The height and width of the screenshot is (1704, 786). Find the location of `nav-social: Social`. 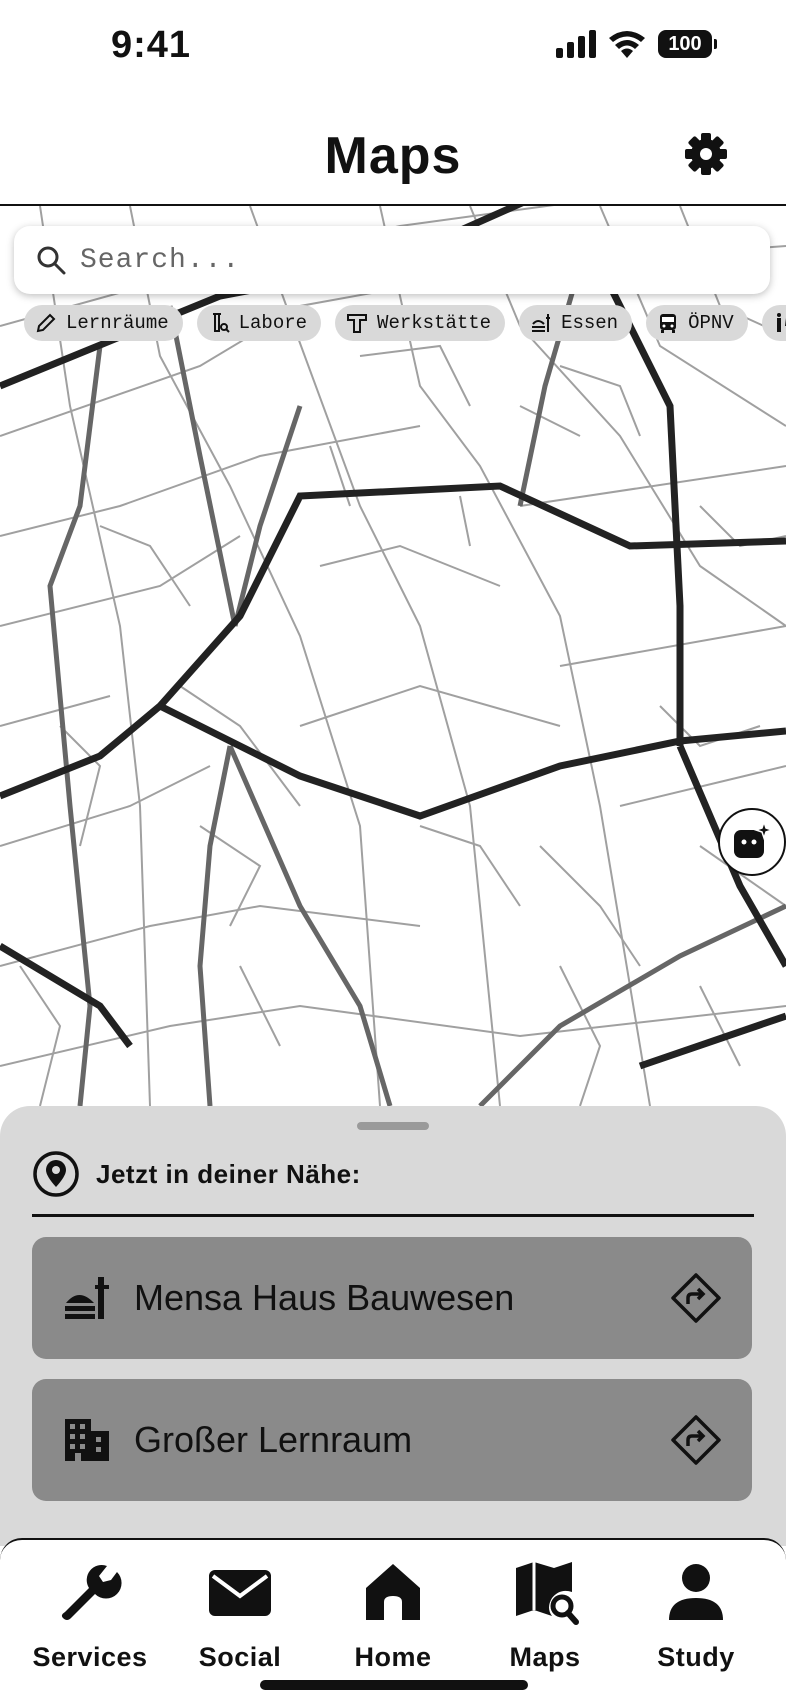

nav-social: Social is located at coordinates (240, 1615).